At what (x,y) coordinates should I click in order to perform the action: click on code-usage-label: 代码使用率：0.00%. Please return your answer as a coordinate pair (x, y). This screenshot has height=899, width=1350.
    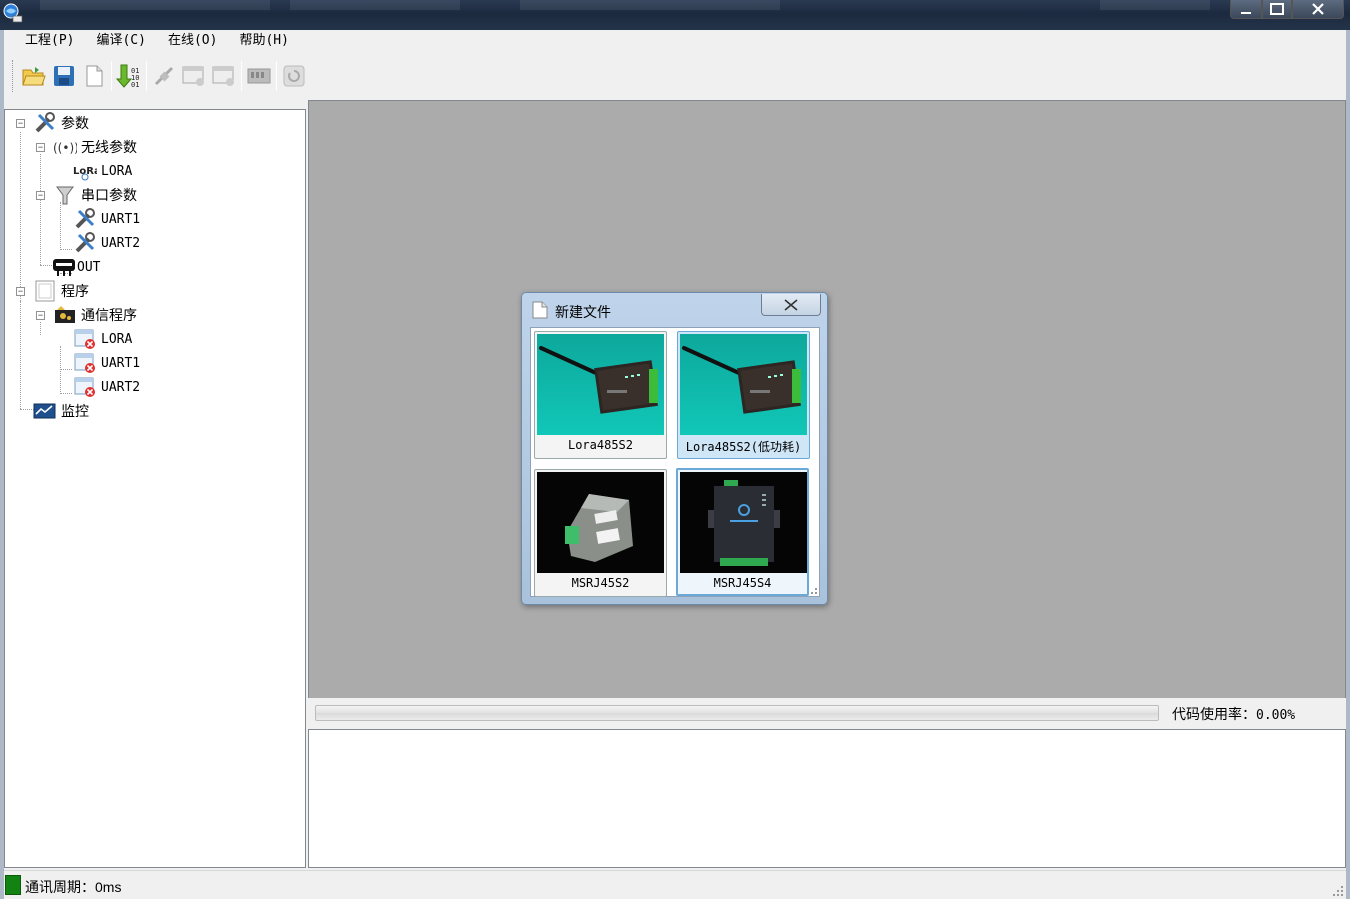
    Looking at the image, I should click on (1233, 714).